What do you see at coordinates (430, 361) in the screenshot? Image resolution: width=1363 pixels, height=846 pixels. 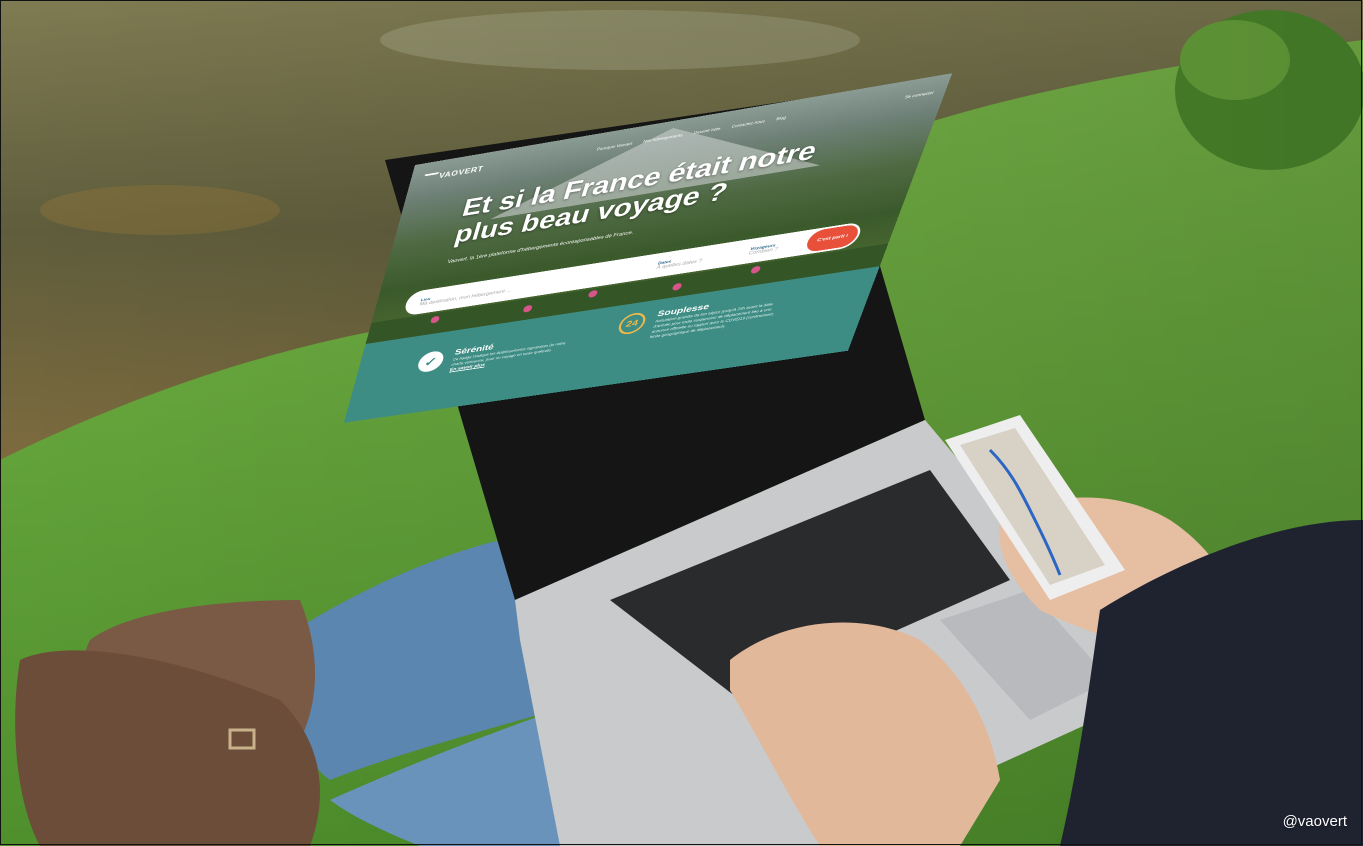 I see `check-badge-icon: ✓` at bounding box center [430, 361].